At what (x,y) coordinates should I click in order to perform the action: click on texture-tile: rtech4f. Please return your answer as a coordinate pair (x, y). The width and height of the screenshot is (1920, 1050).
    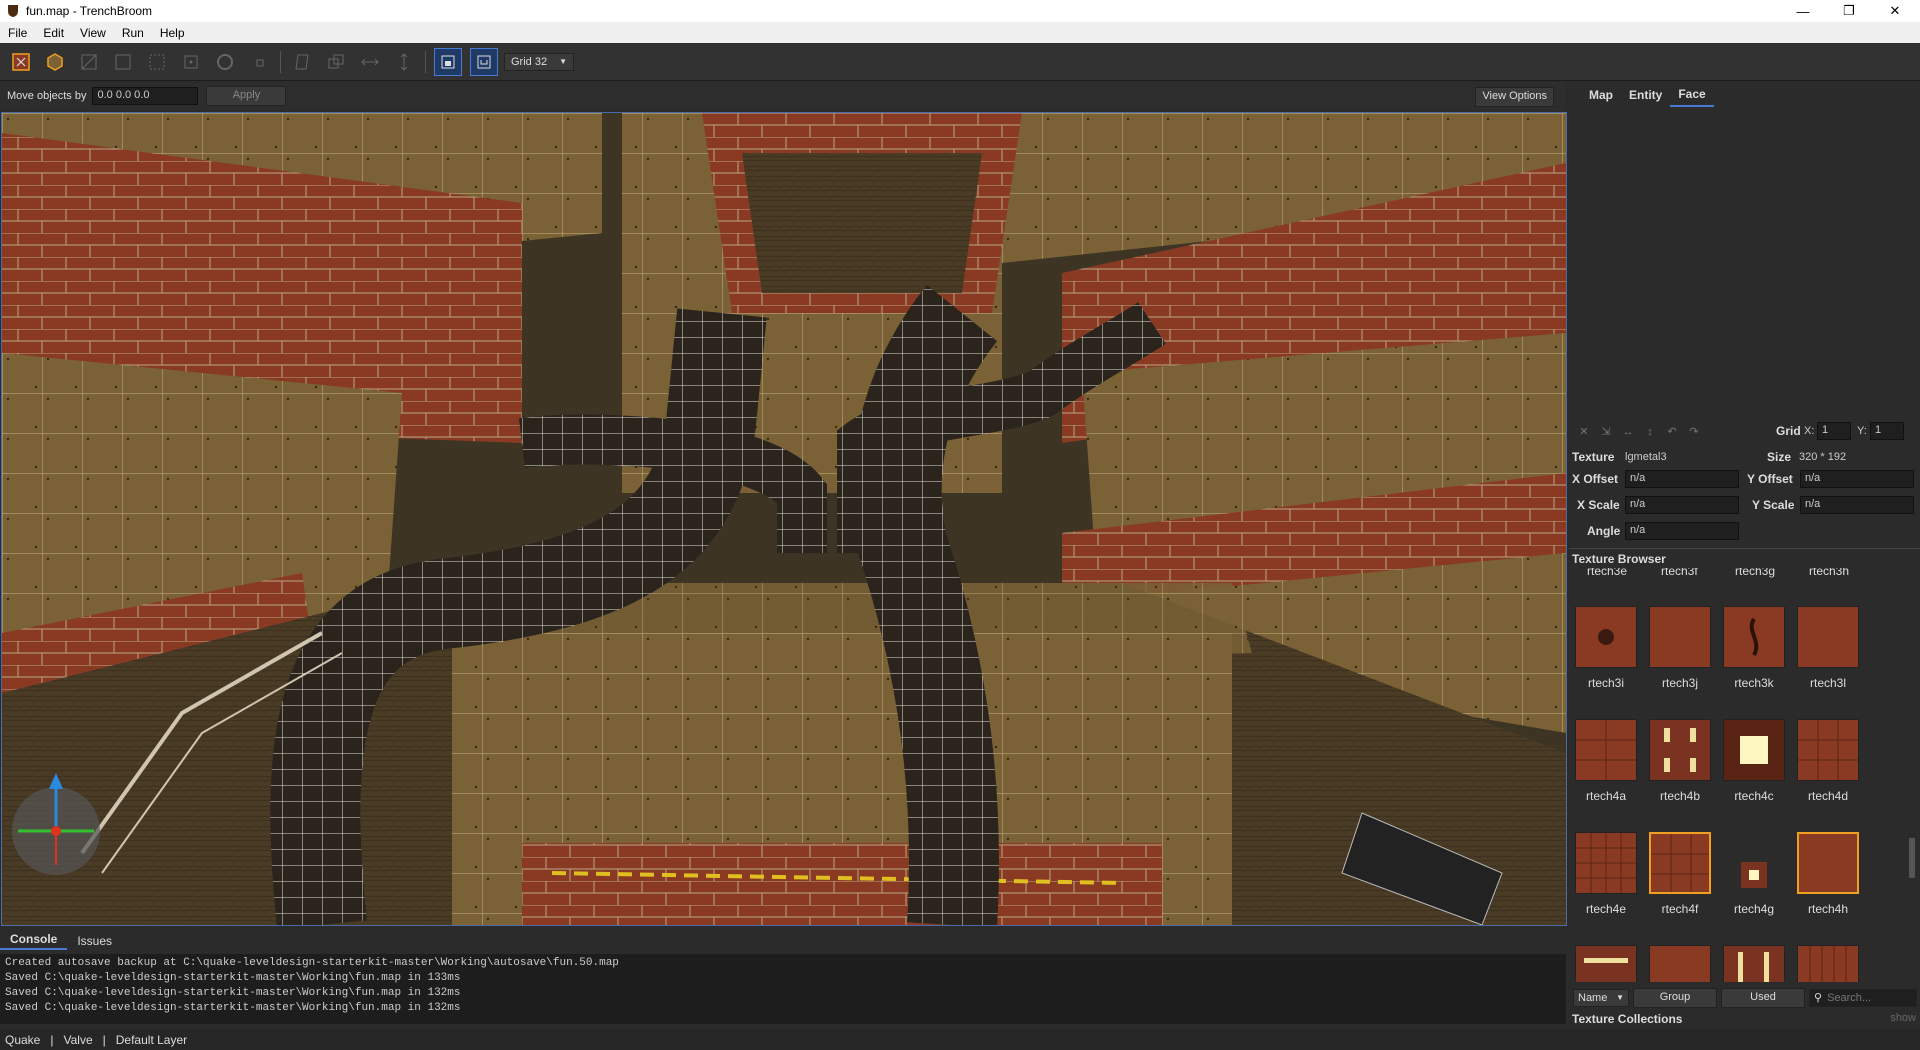
    Looking at the image, I should click on (1680, 874).